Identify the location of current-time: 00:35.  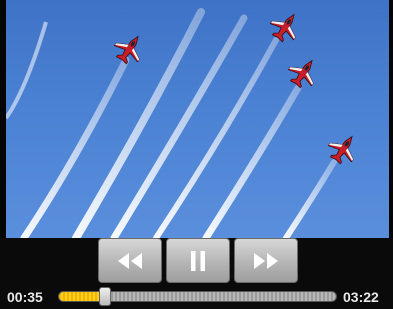
(25, 297).